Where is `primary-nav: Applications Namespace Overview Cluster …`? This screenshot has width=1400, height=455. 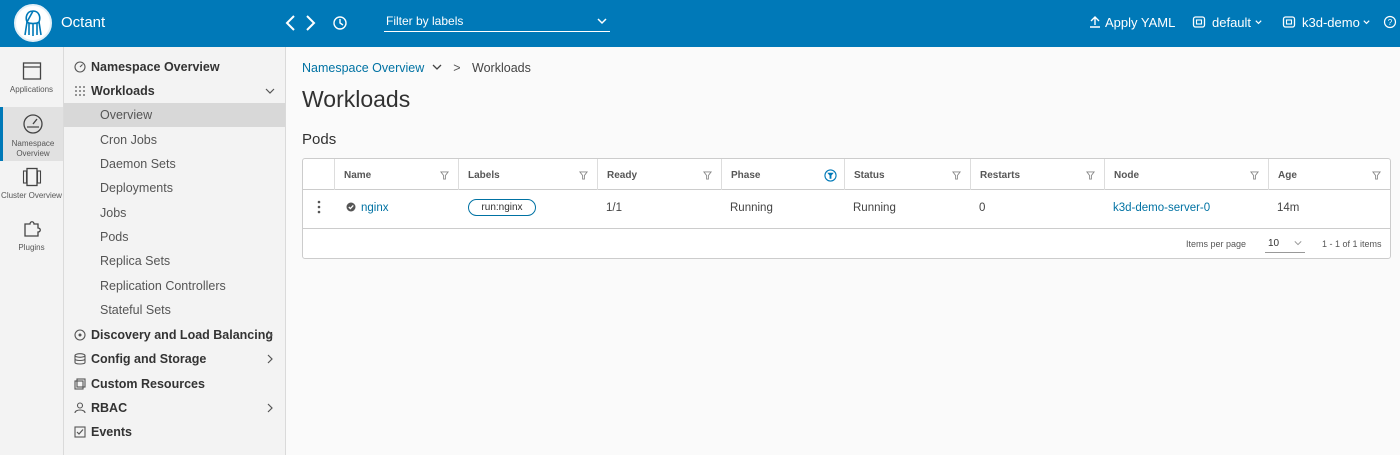 primary-nav: Applications Namespace Overview Cluster … is located at coordinates (32, 251).